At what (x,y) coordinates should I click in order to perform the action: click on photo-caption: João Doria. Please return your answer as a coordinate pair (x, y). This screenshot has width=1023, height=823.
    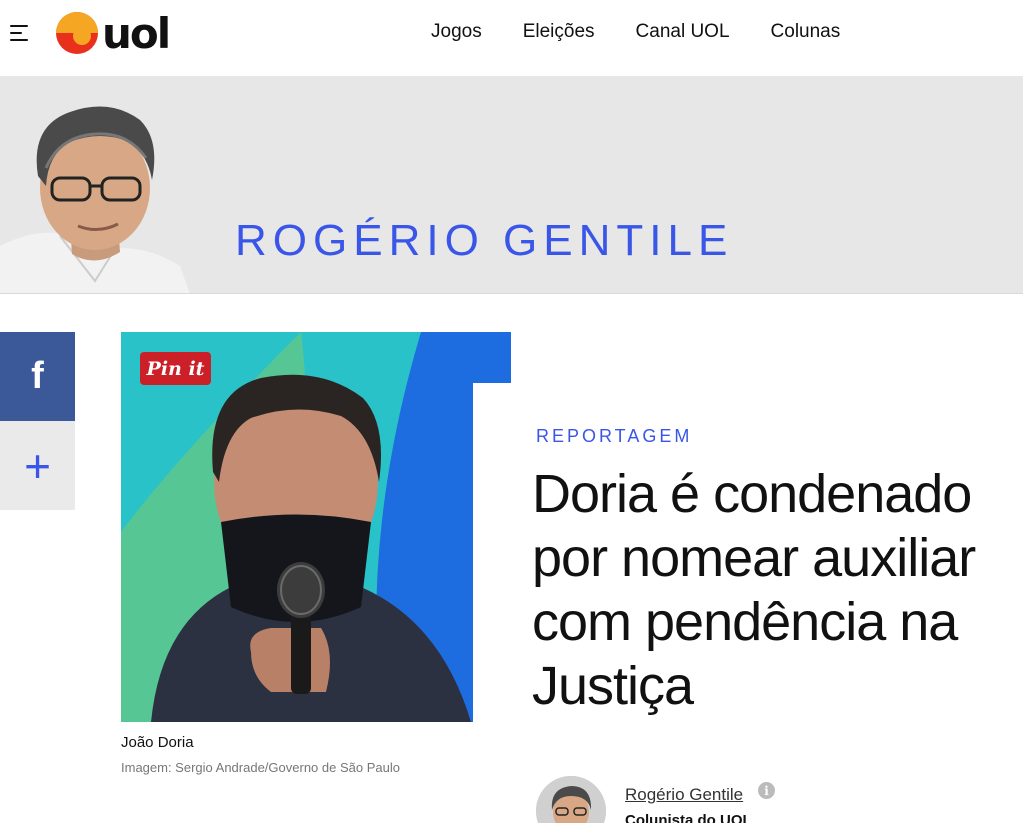
    Looking at the image, I should click on (157, 742).